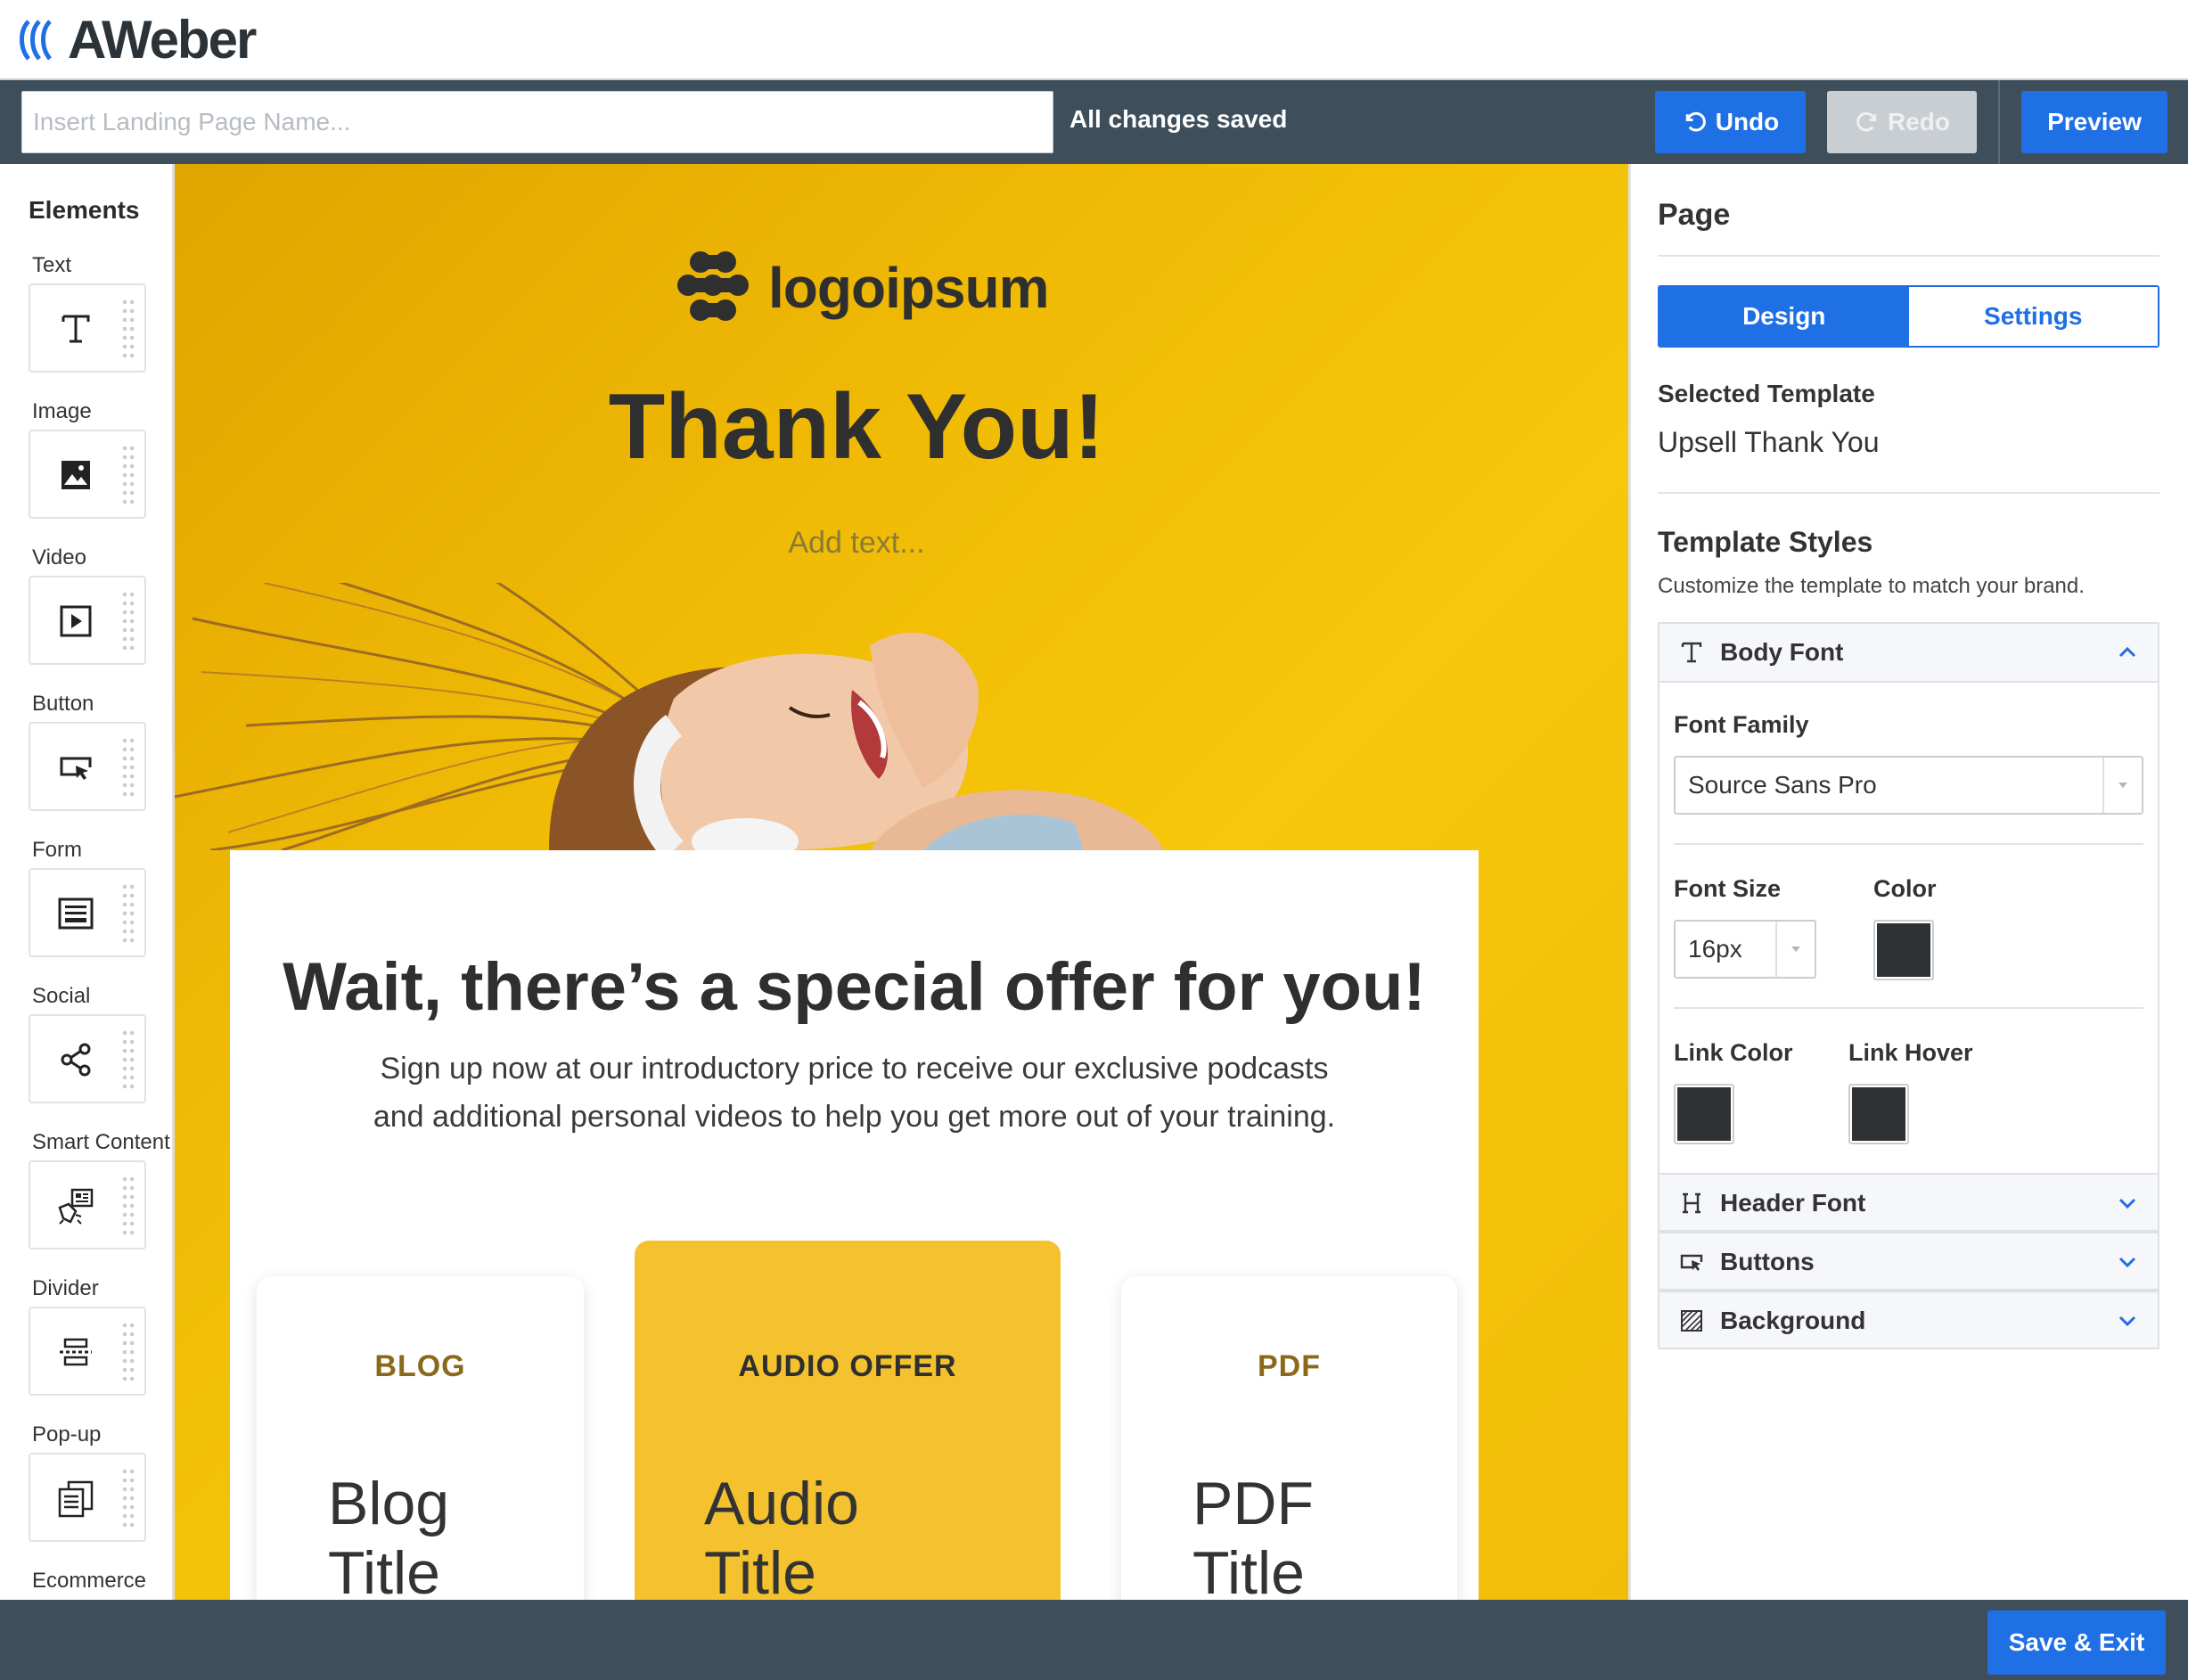  What do you see at coordinates (856, 427) in the screenshot?
I see `thank-you-heading: Thank You!` at bounding box center [856, 427].